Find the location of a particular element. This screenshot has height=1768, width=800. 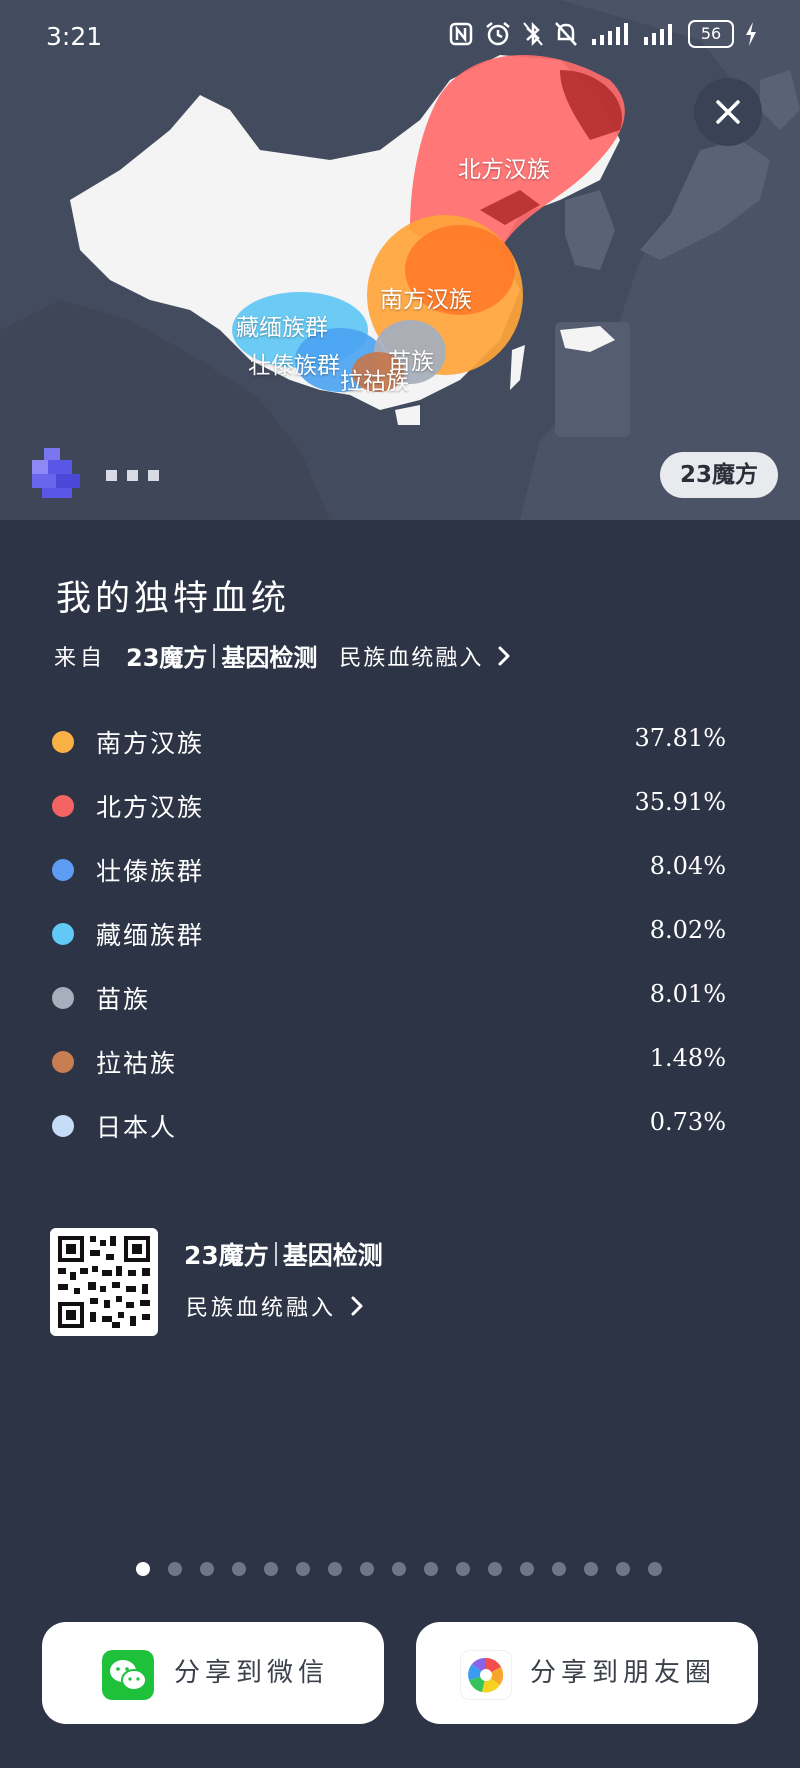

ancestry-percent: 8.01% is located at coordinates (687, 994).